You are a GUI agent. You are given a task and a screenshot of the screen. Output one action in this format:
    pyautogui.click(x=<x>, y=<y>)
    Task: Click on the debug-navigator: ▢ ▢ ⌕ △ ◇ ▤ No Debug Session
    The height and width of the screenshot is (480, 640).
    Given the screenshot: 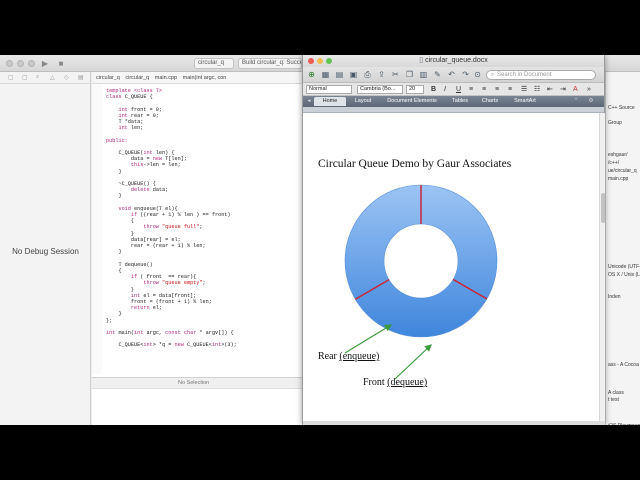 What is the action you would take?
    pyautogui.click(x=45, y=248)
    